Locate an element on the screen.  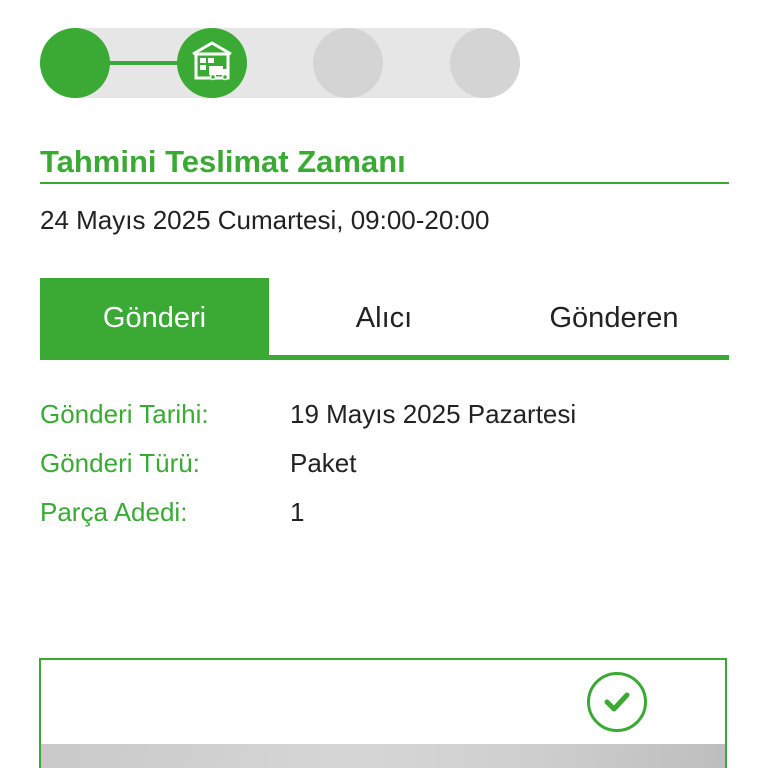
progress-step-1-completed is located at coordinates (75, 63).